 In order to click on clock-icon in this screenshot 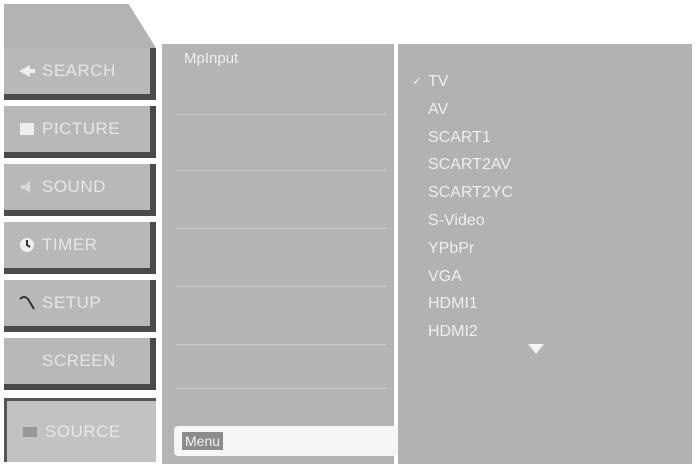, I will do `click(27, 245)`.